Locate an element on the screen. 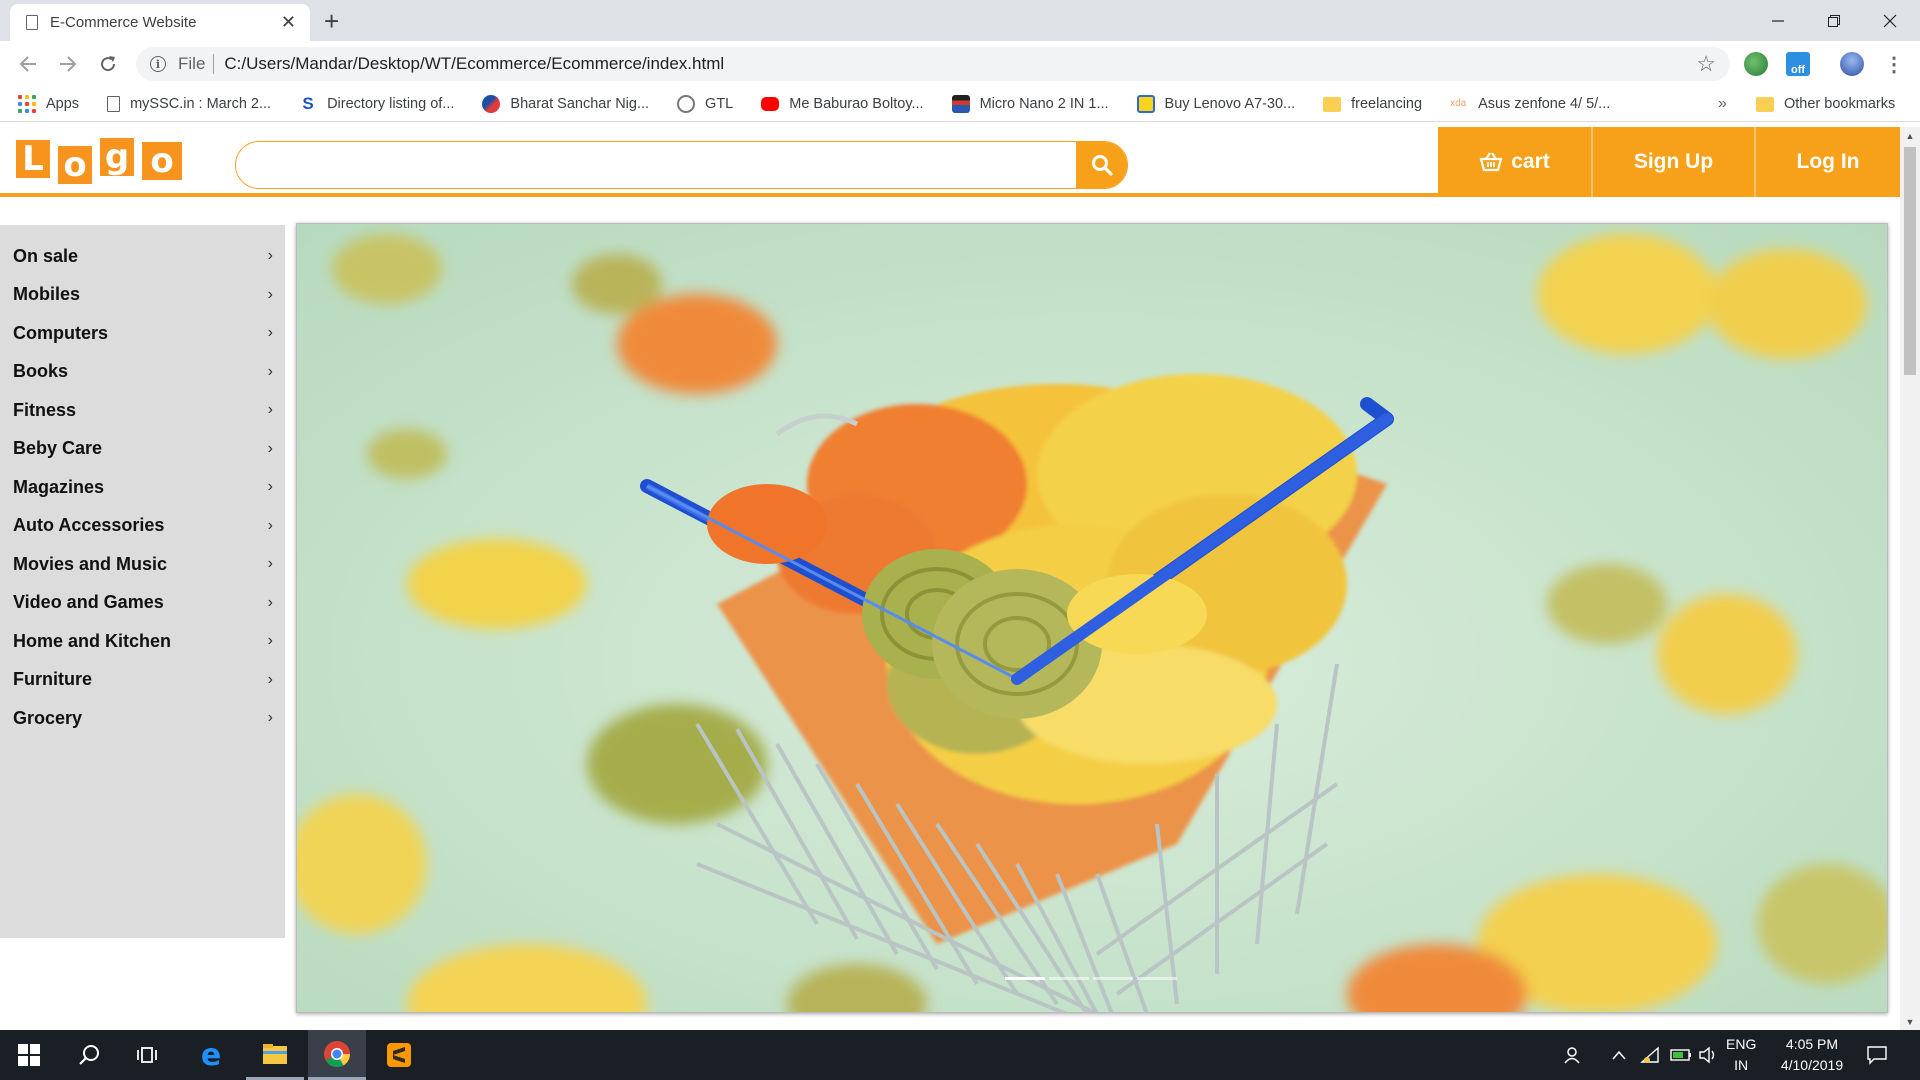 This screenshot has height=1080, width=1920. bookmark-label: Apps is located at coordinates (63, 104).